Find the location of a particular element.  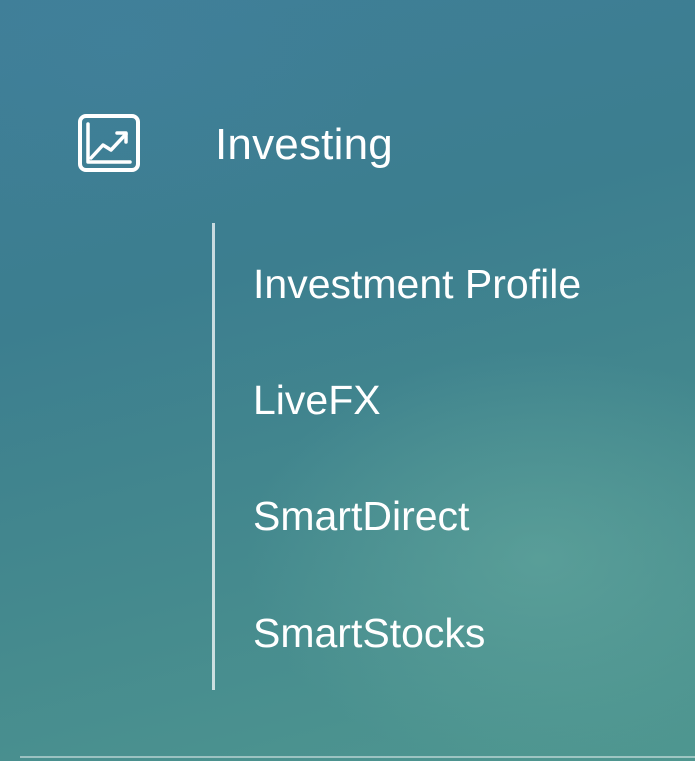

investing-section-header: Investing is located at coordinates (358, 145).